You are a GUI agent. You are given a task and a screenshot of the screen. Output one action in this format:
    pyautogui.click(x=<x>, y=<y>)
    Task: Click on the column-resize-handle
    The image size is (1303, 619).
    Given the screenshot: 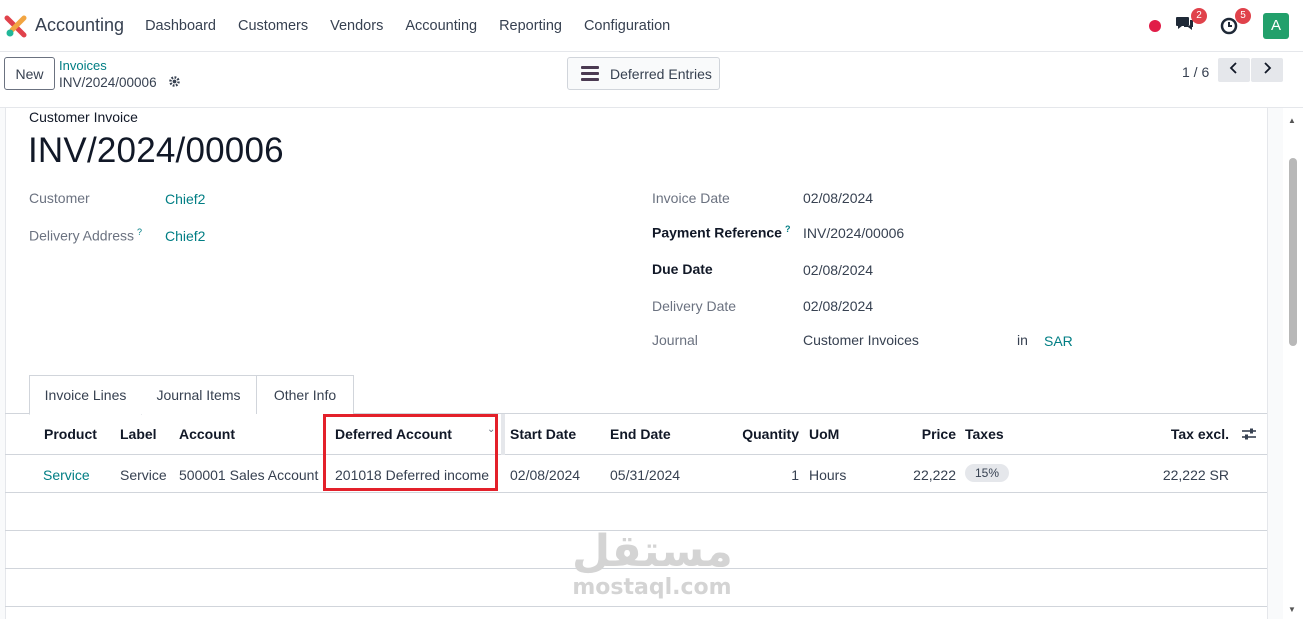 What is the action you would take?
    pyautogui.click(x=503, y=434)
    